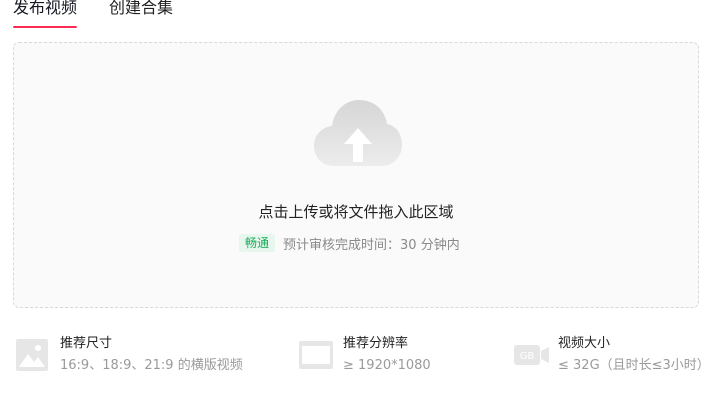  I want to click on spec-title: 推荐分辨率, so click(376, 343).